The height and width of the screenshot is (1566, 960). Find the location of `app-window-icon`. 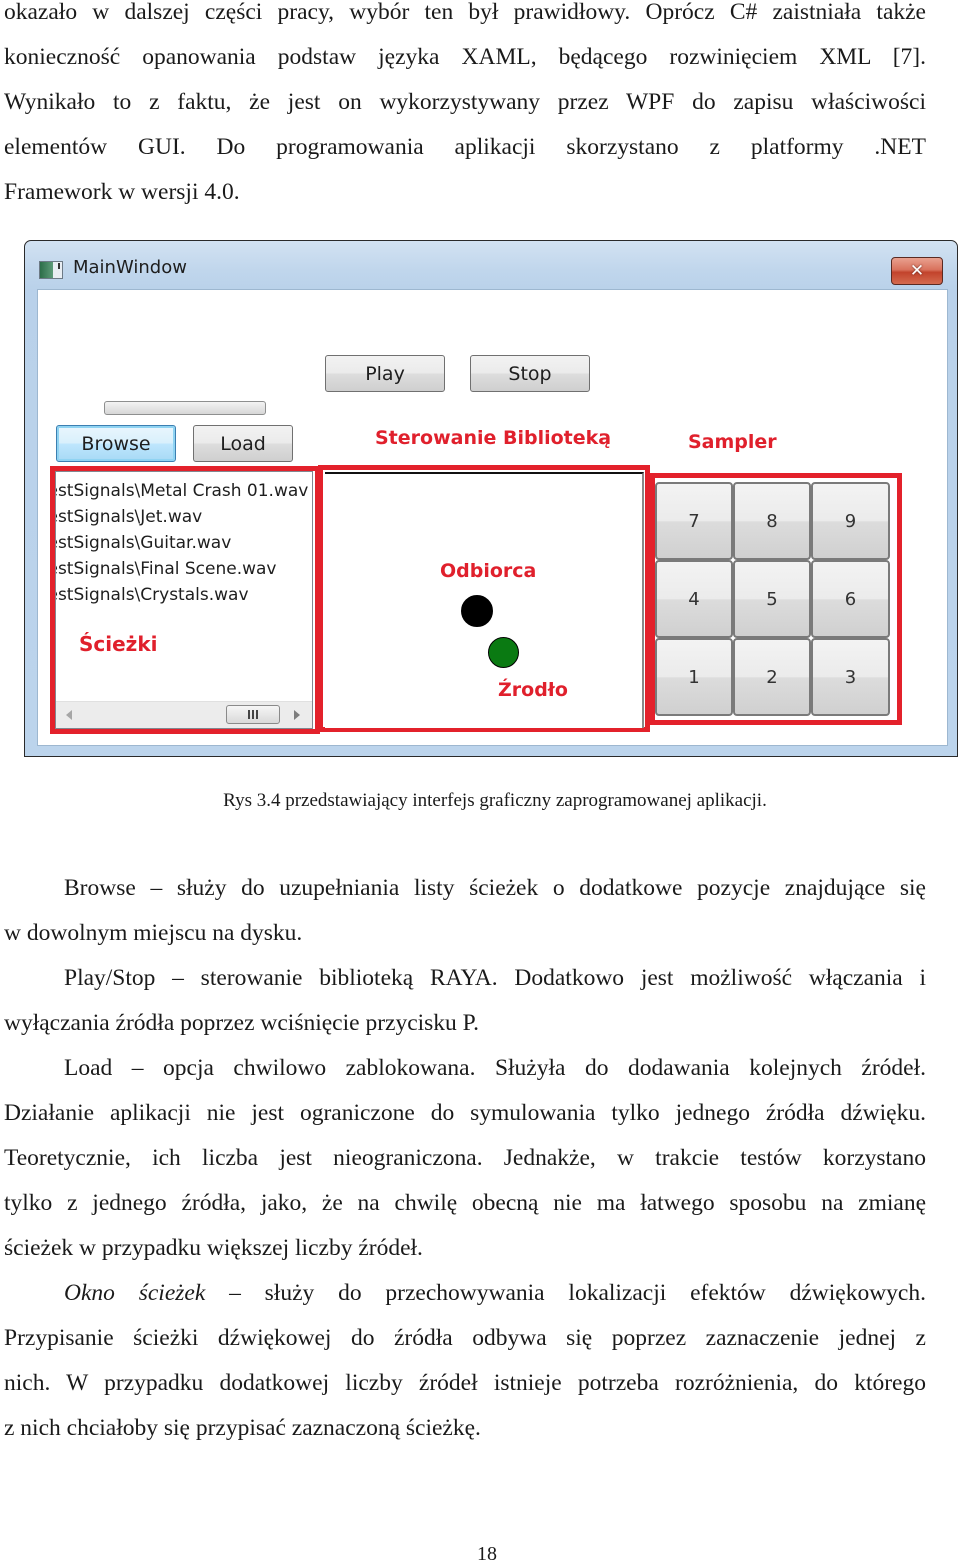

app-window-icon is located at coordinates (51, 270).